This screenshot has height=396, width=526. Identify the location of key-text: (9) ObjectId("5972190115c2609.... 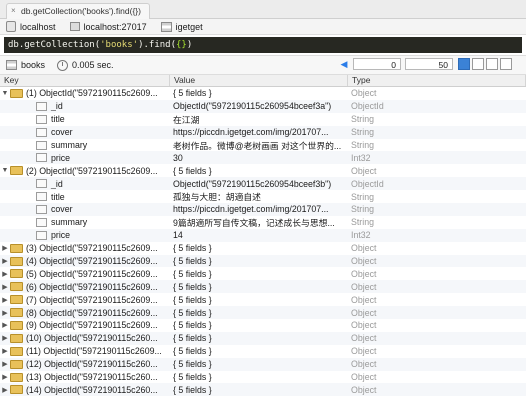
(92, 325).